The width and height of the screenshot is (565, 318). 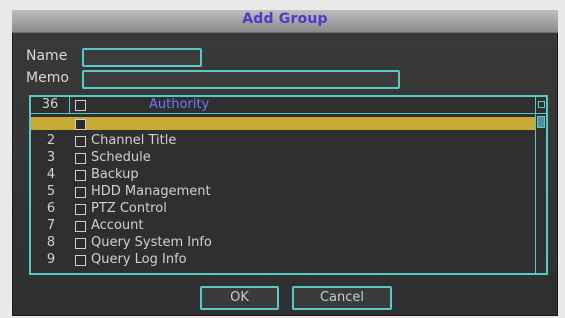 What do you see at coordinates (179, 104) in the screenshot?
I see `authority-header-label: Authority` at bounding box center [179, 104].